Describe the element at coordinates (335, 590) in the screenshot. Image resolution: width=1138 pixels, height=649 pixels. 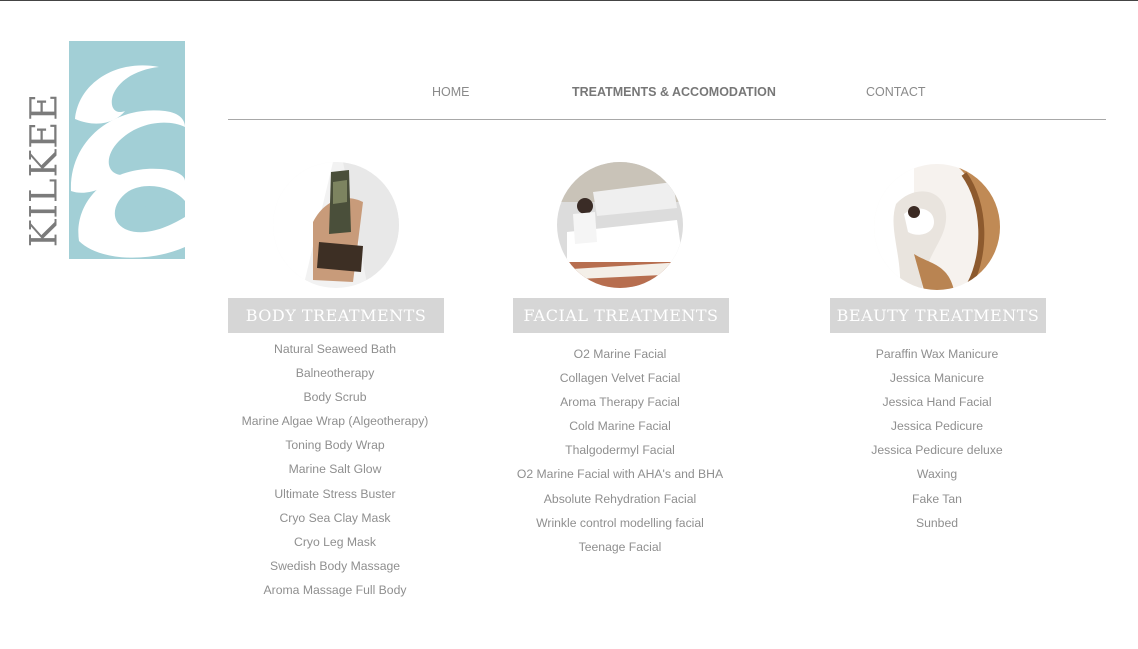
I see `list-item: Aroma Massage Full Body` at that location.